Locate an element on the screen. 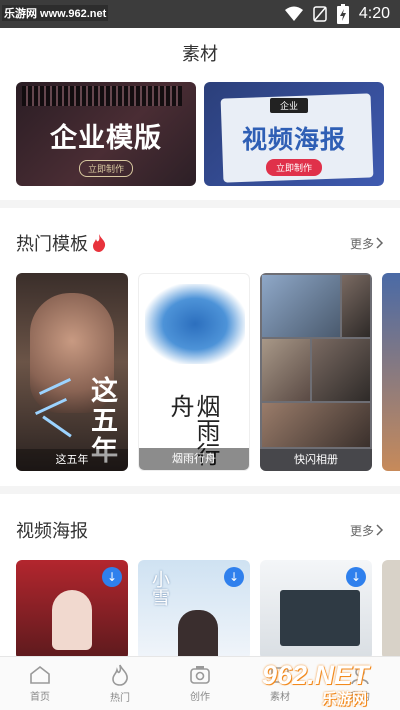  card-overlay-text: 小雪 is located at coordinates (159, 588).